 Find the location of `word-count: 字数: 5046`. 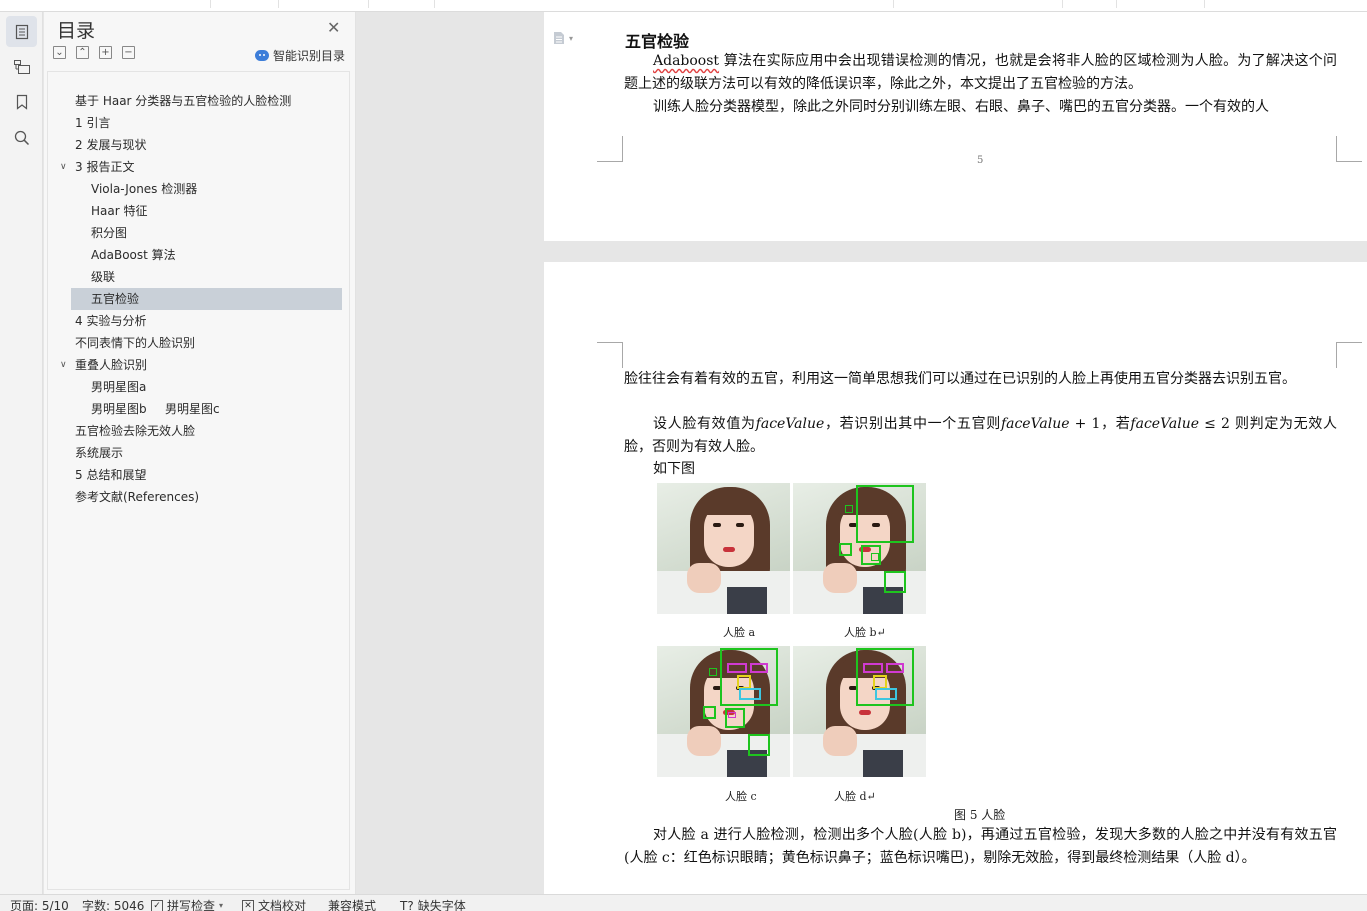

word-count: 字数: 5046 is located at coordinates (113, 904).